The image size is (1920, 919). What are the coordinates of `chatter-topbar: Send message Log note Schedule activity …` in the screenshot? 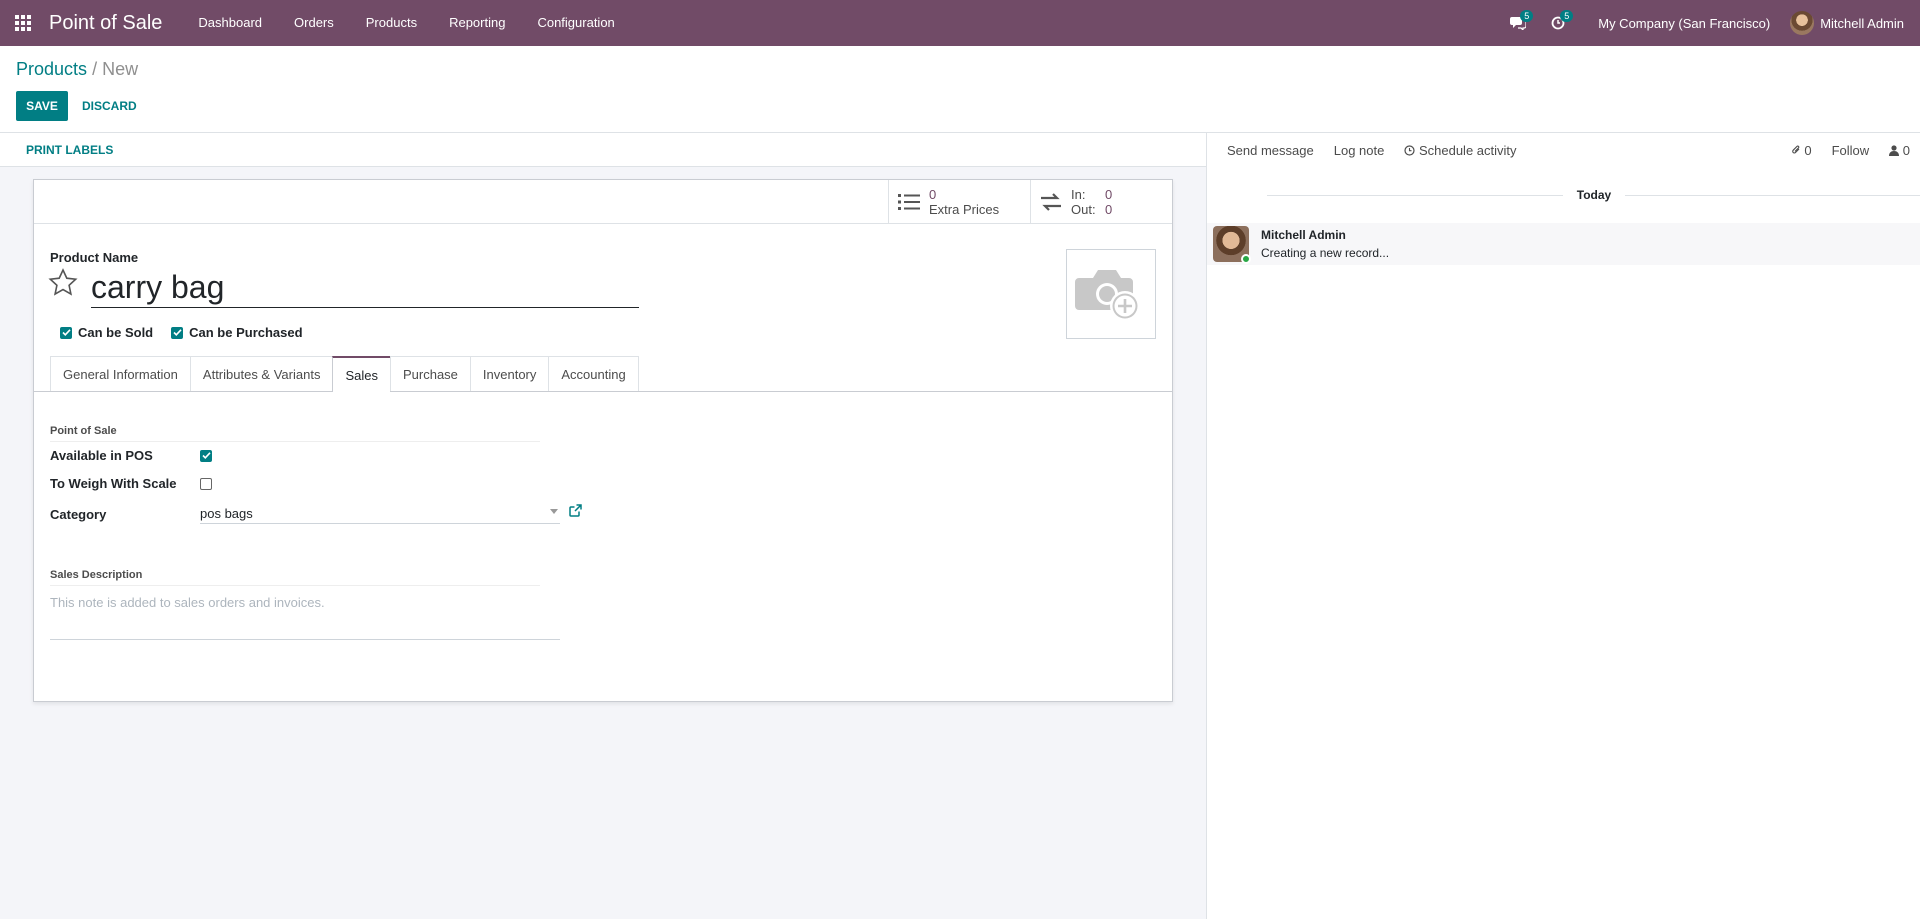 It's located at (1563, 150).